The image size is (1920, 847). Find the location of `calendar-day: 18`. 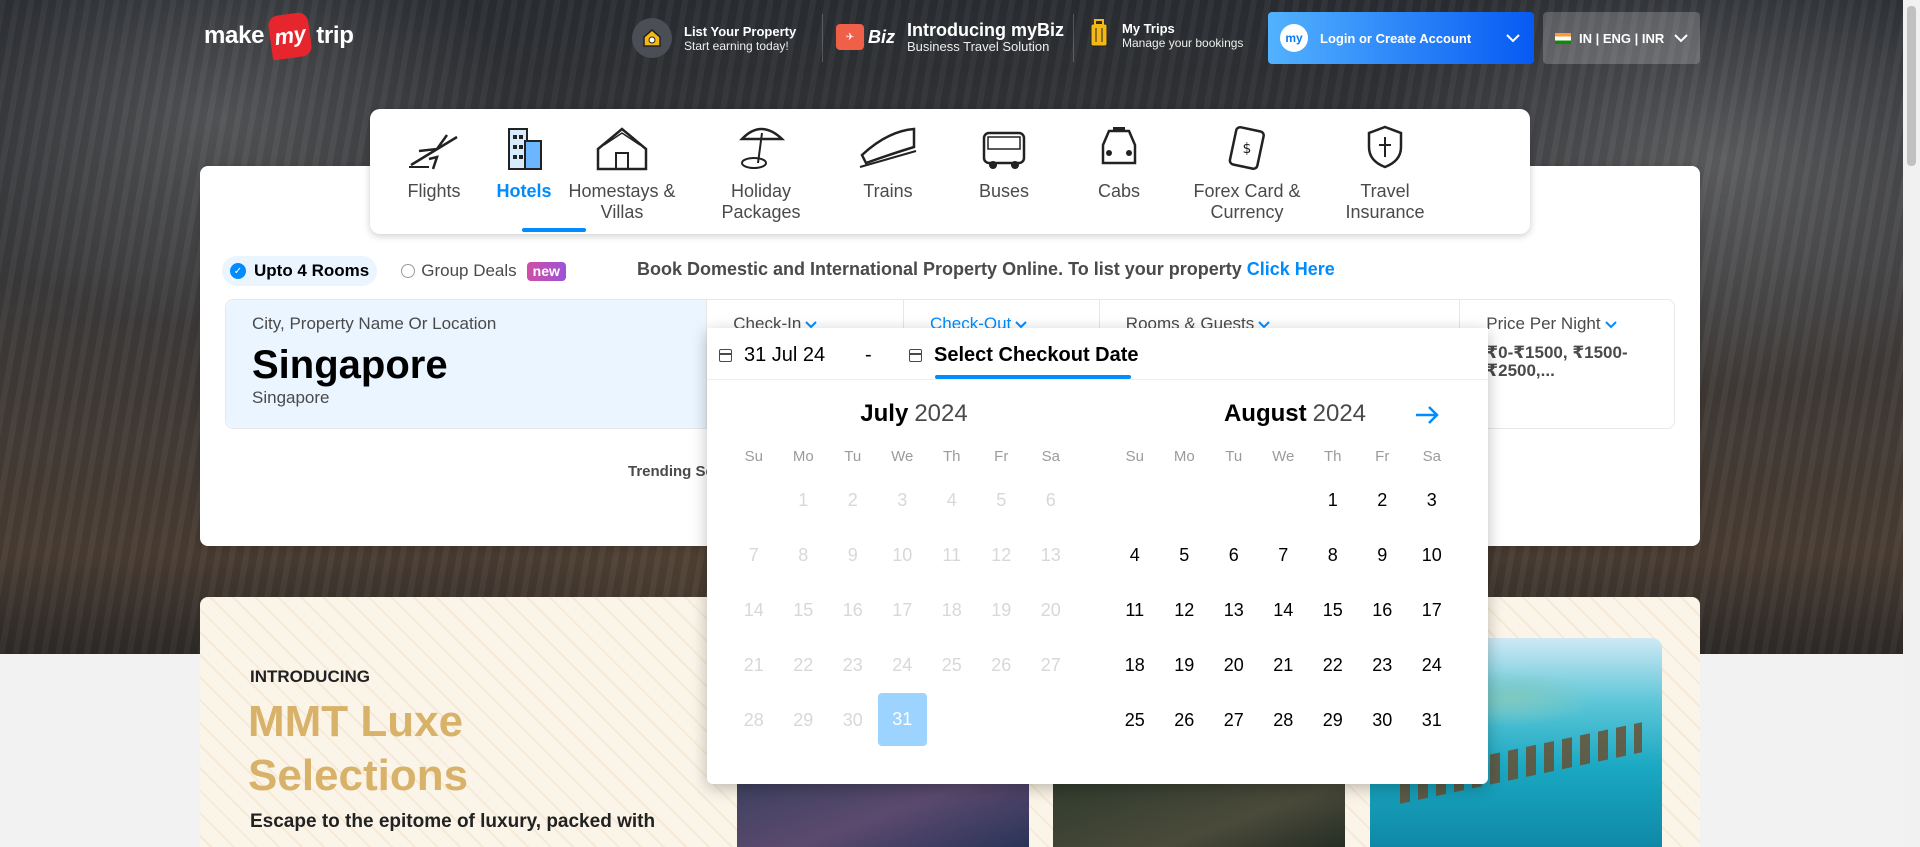

calendar-day: 18 is located at coordinates (1135, 665).